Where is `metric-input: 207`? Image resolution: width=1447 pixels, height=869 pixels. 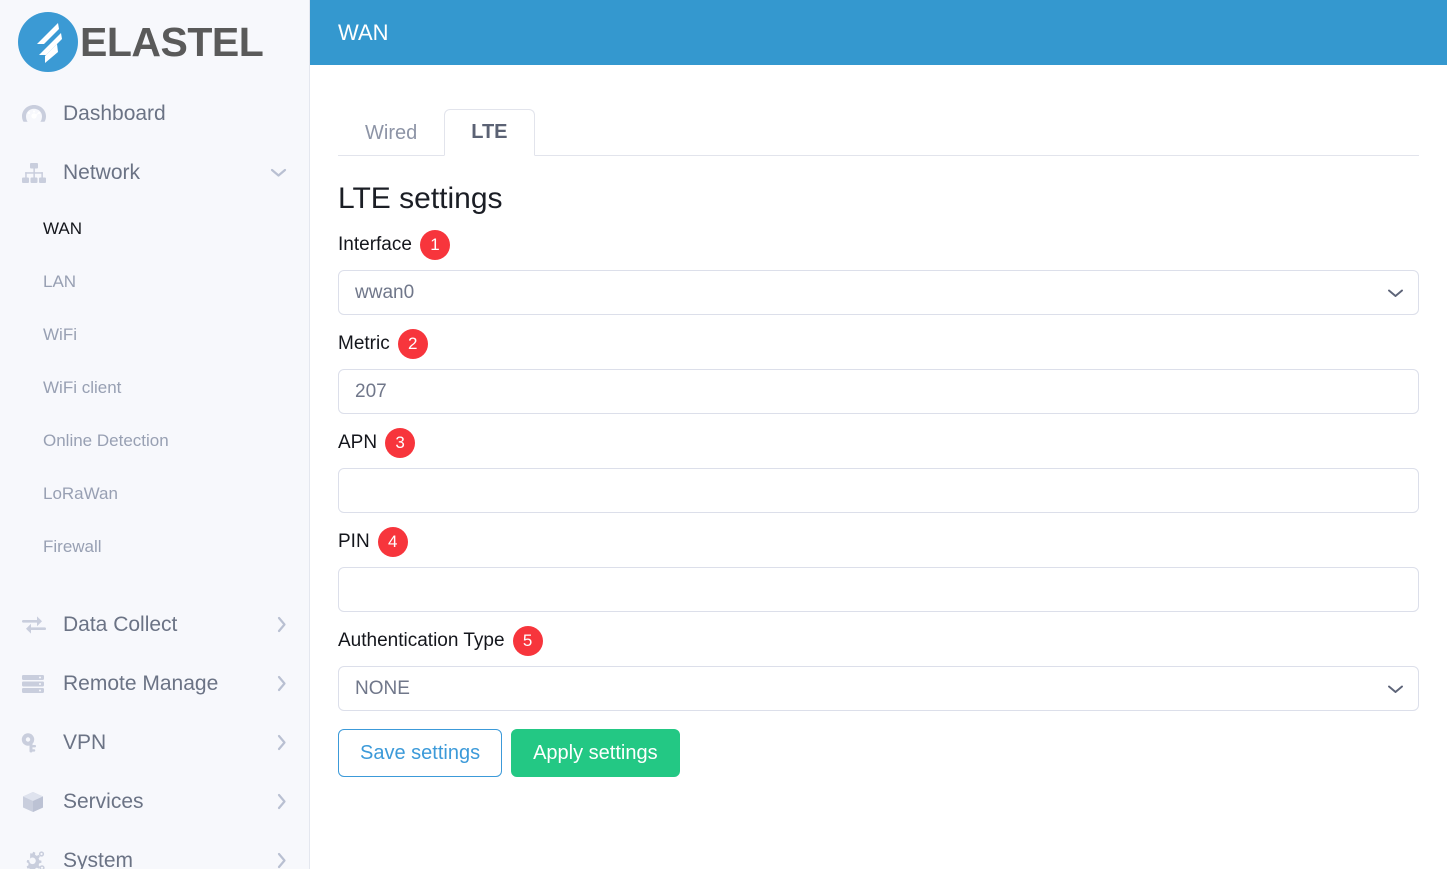 metric-input: 207 is located at coordinates (878, 391).